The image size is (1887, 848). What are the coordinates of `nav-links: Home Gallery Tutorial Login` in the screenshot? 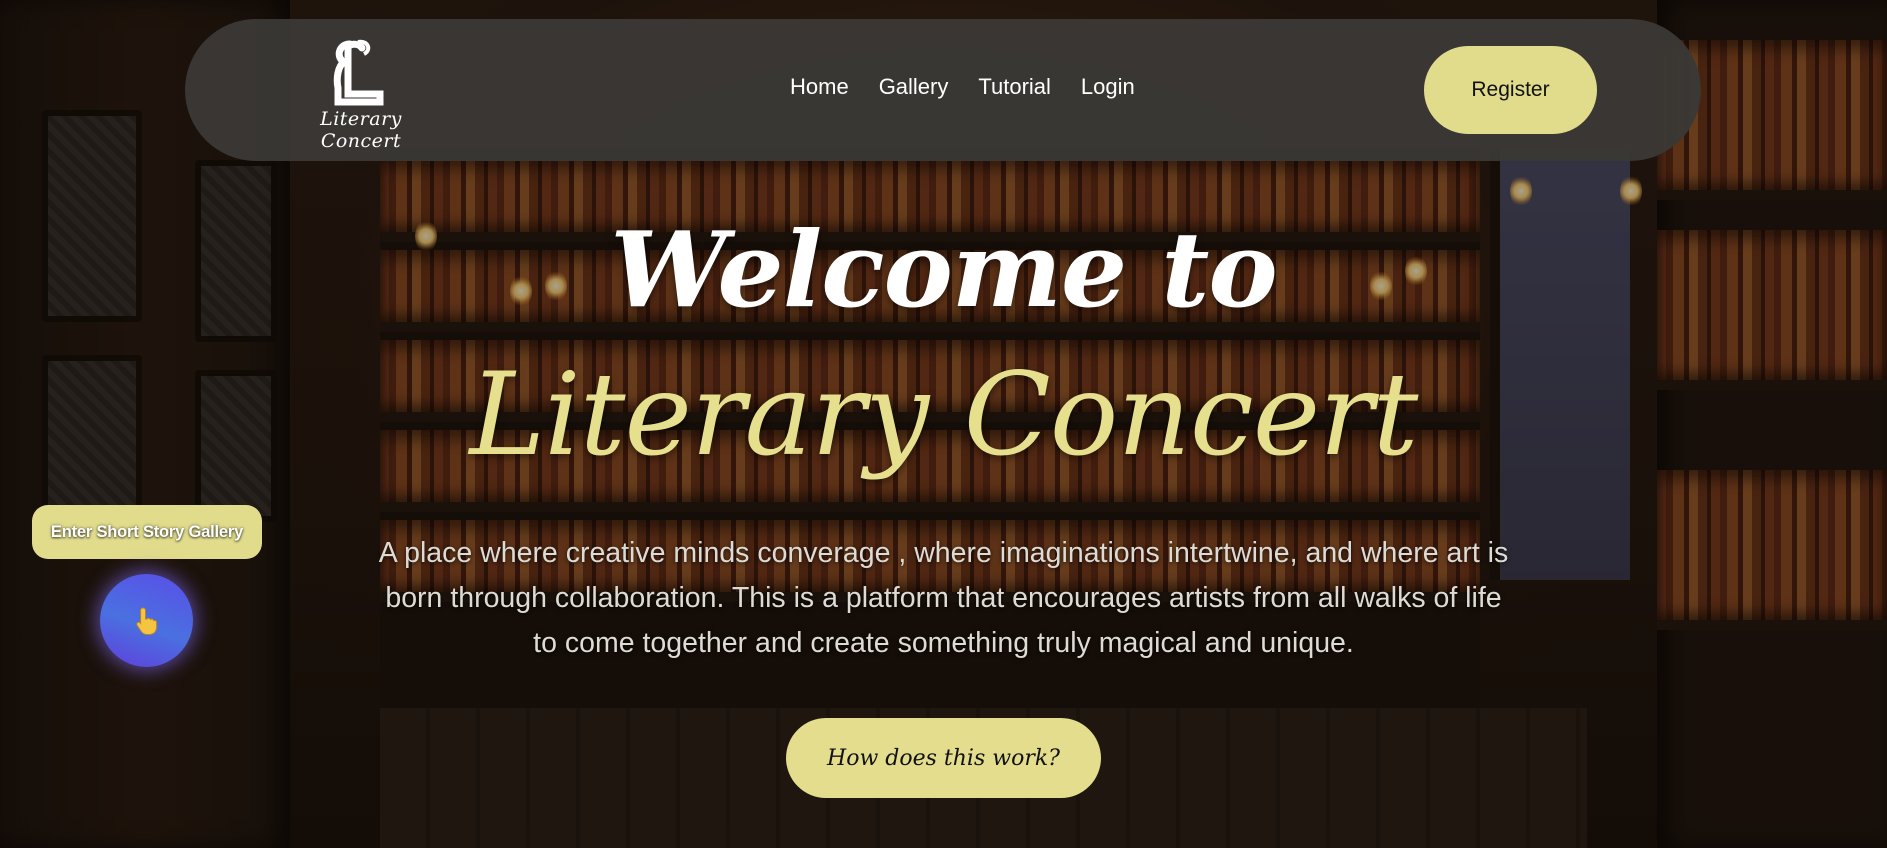 It's located at (962, 87).